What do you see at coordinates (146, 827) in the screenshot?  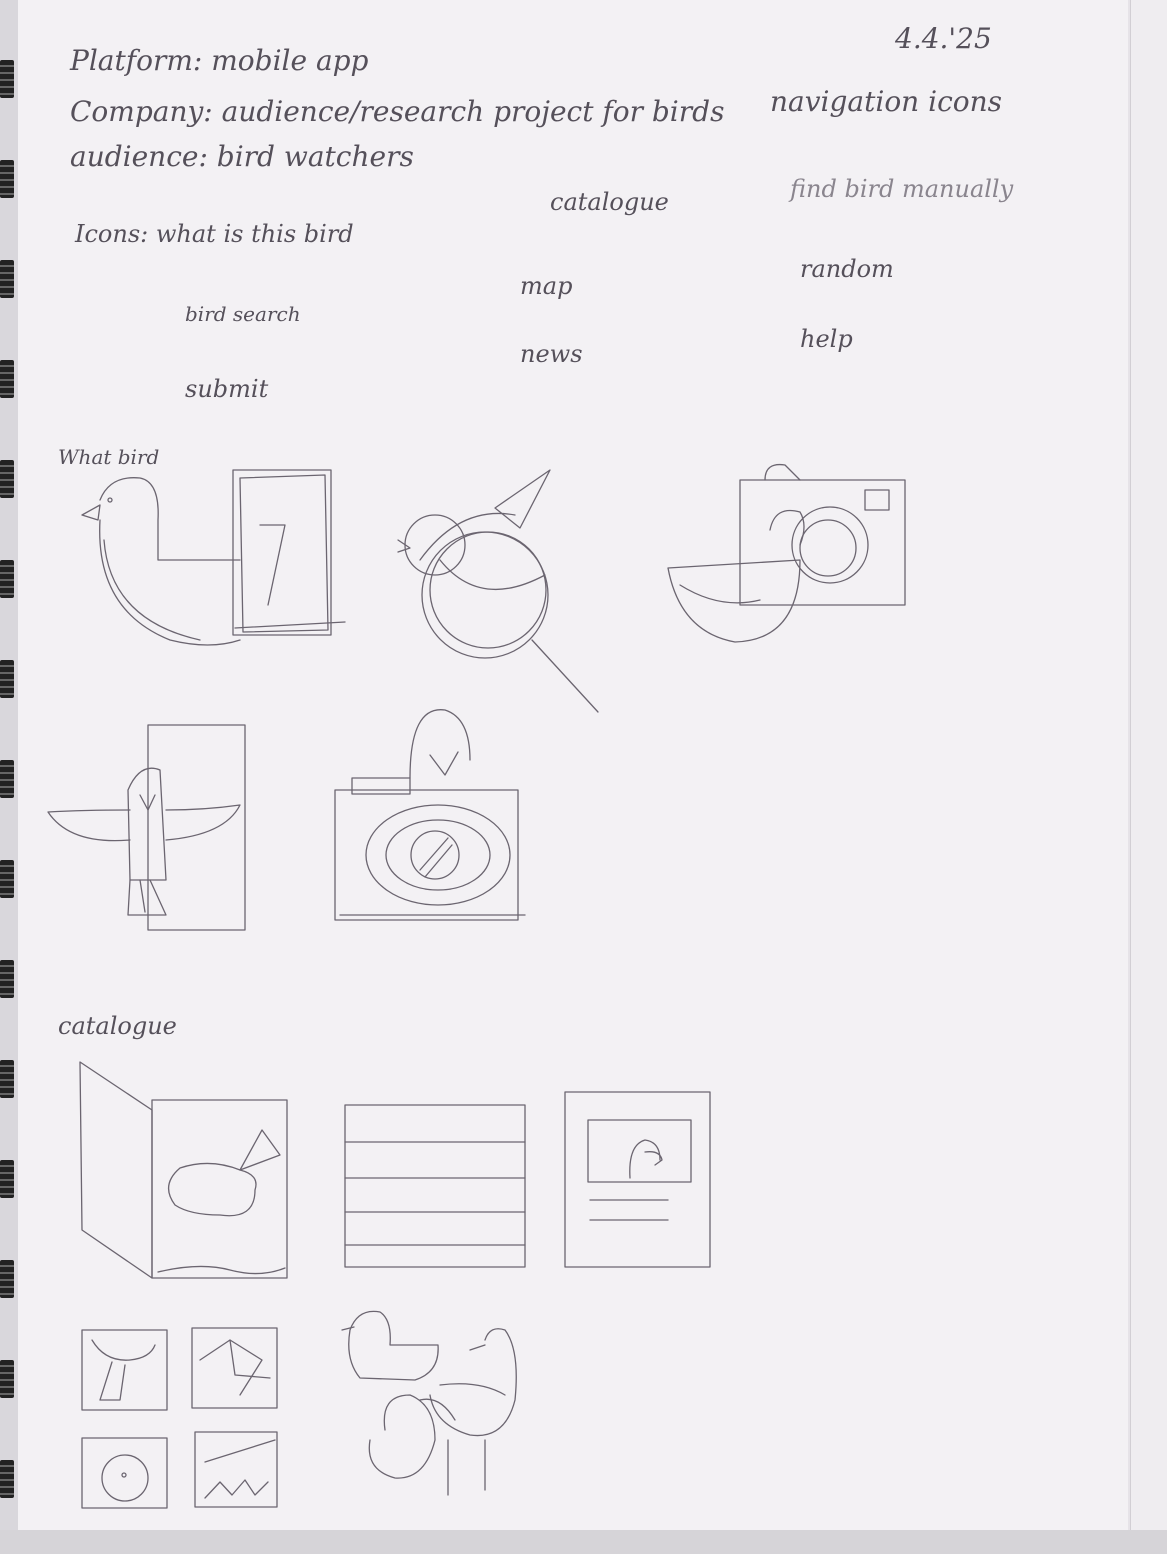 I see `bird-in-frame-icon` at bounding box center [146, 827].